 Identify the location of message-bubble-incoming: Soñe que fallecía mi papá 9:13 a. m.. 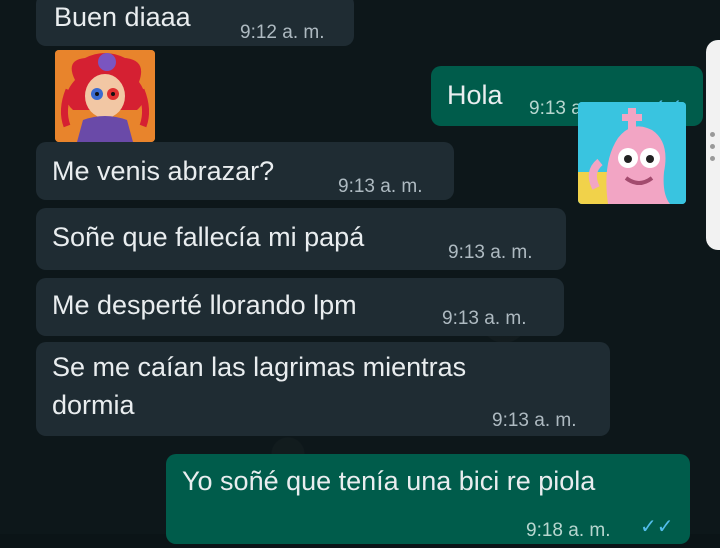
(301, 239).